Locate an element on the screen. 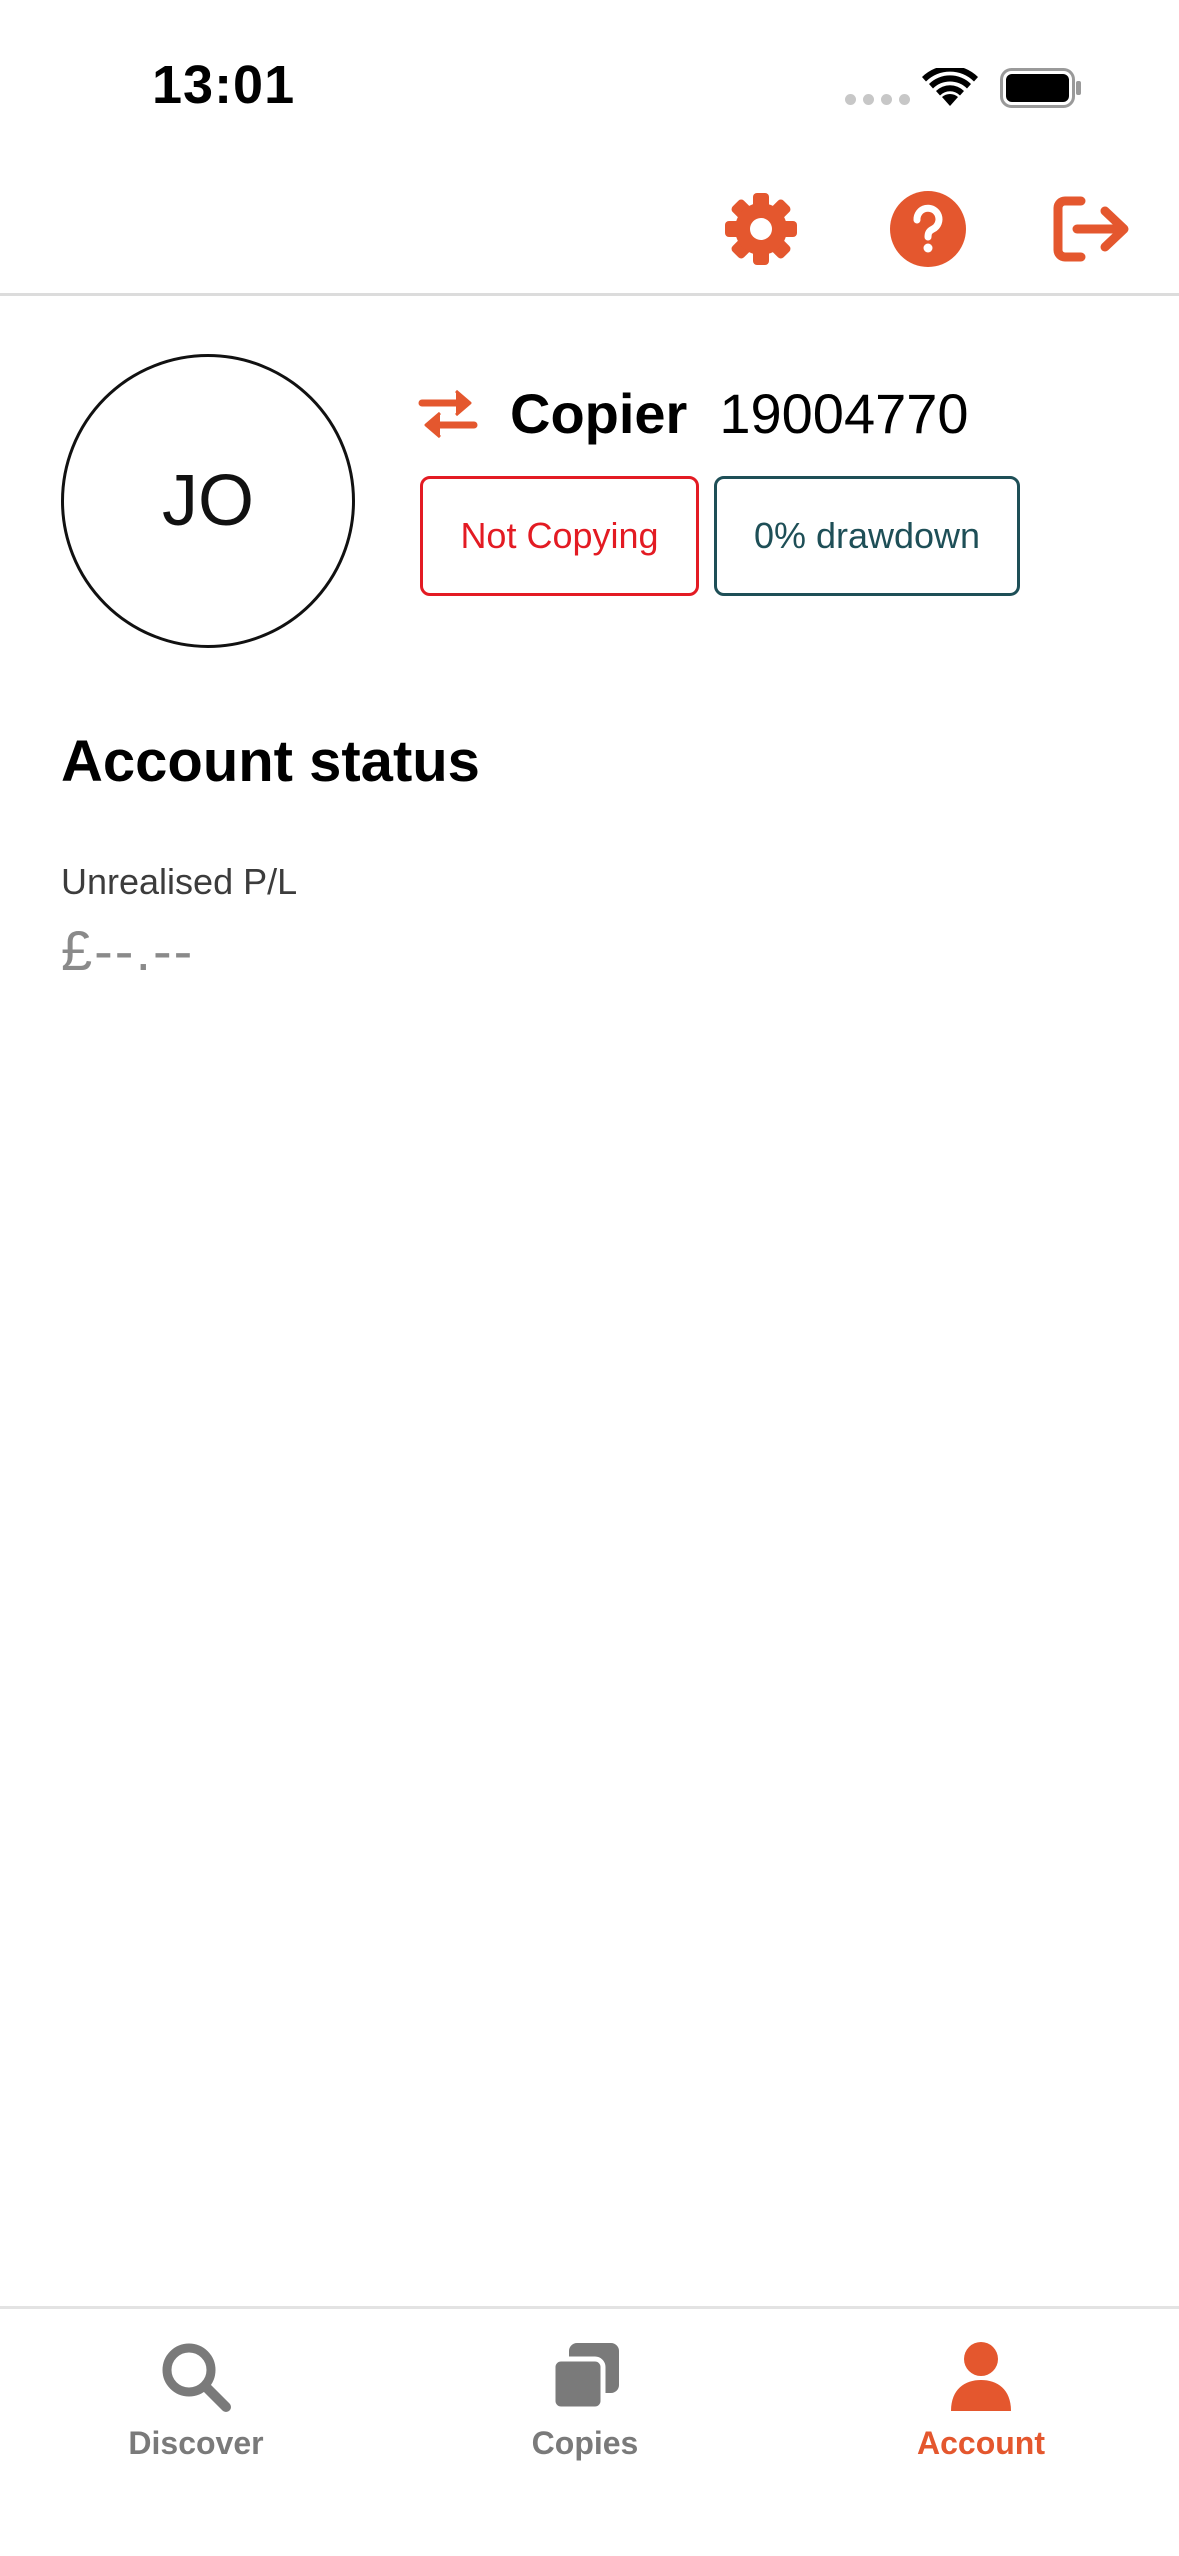 The image size is (1179, 2556). tab-label: Discover is located at coordinates (196, 2443).